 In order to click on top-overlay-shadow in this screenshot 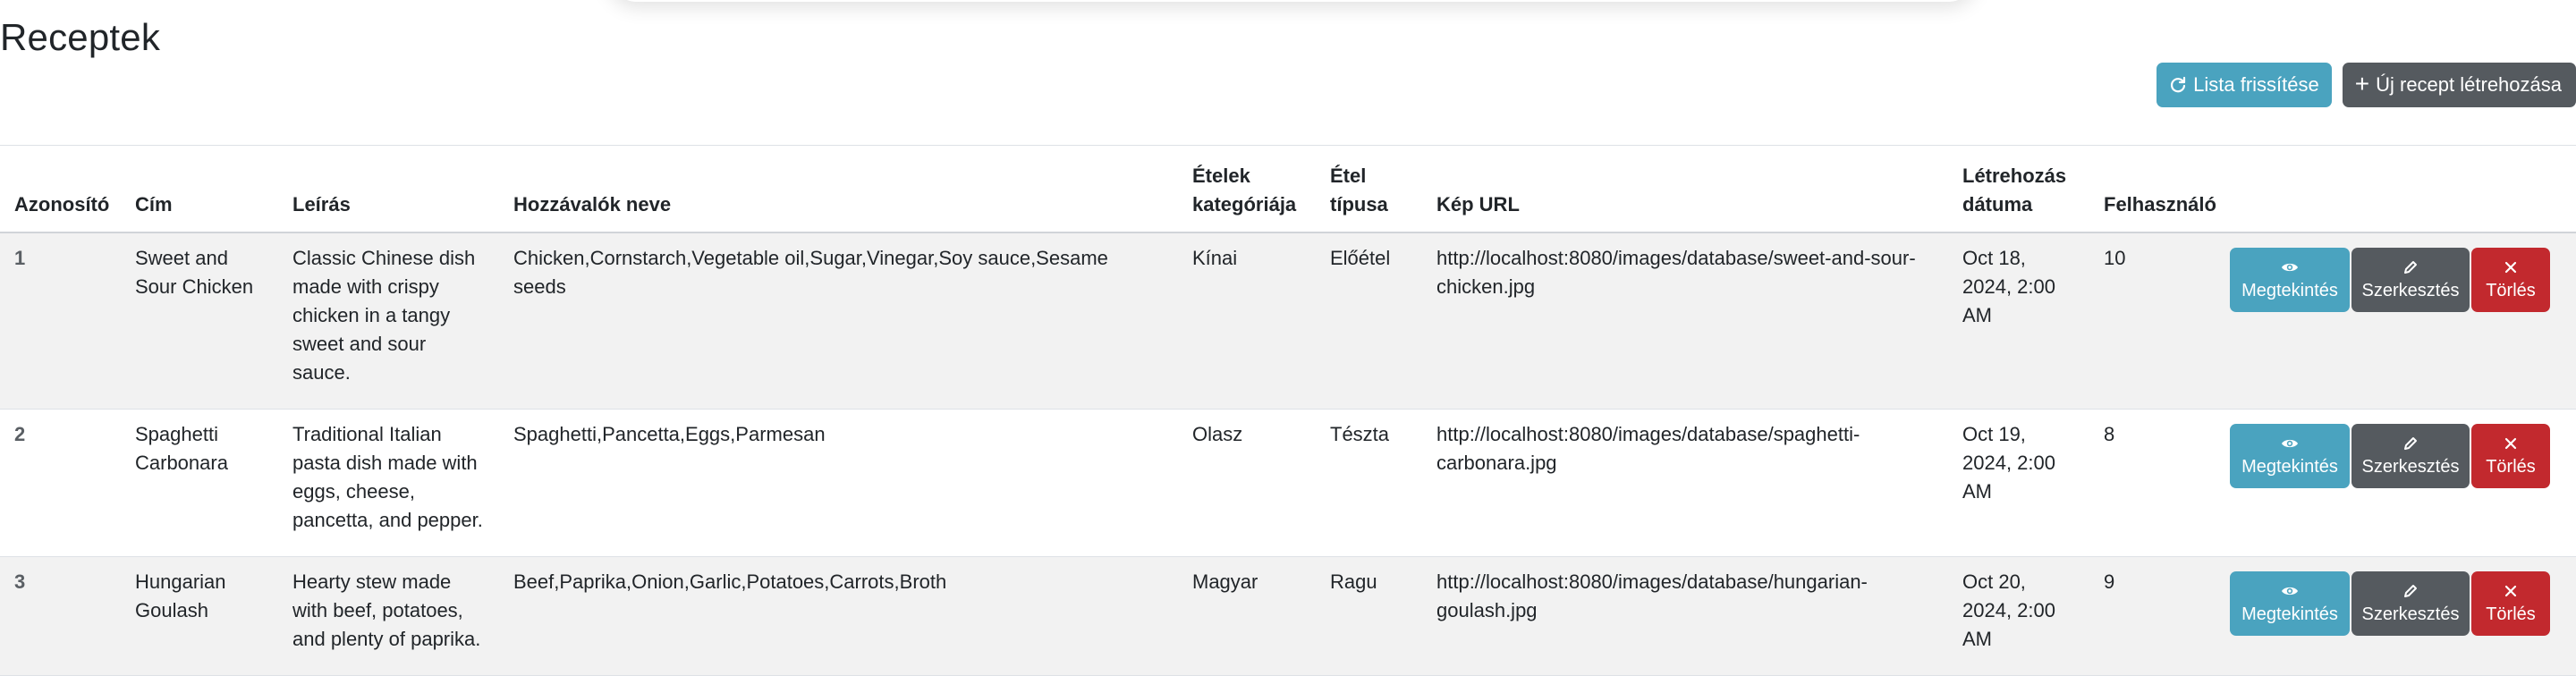, I will do `click(1292, 1)`.